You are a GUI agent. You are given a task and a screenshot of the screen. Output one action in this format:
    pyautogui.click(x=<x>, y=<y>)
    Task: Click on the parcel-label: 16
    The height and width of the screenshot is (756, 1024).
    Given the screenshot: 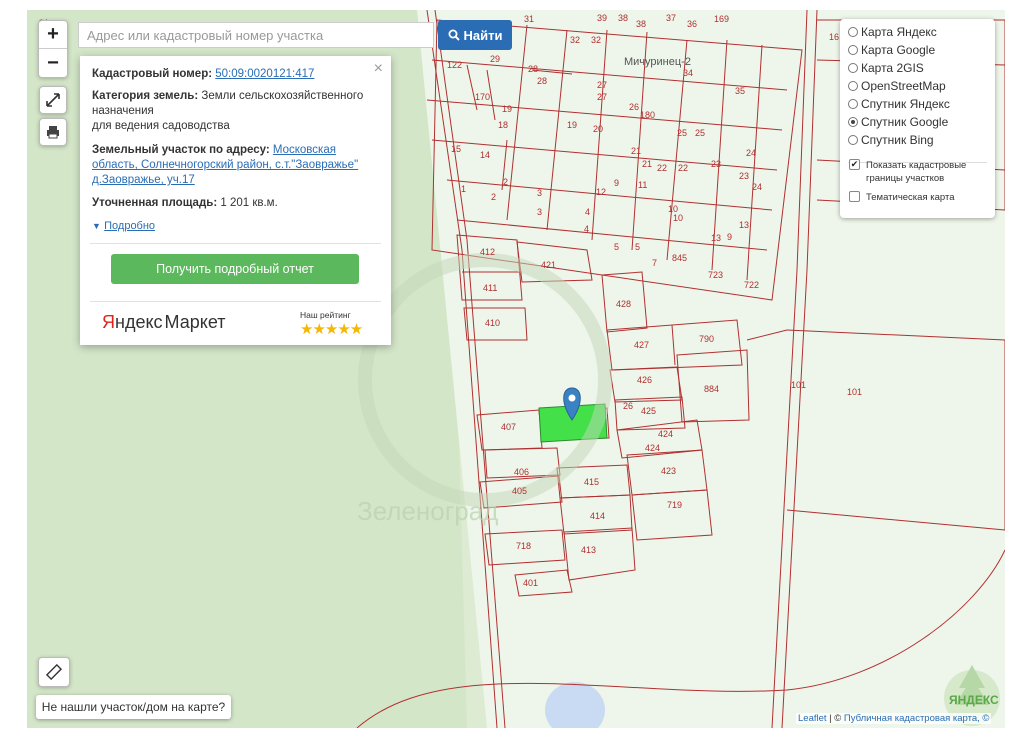 What is the action you would take?
    pyautogui.click(x=834, y=37)
    